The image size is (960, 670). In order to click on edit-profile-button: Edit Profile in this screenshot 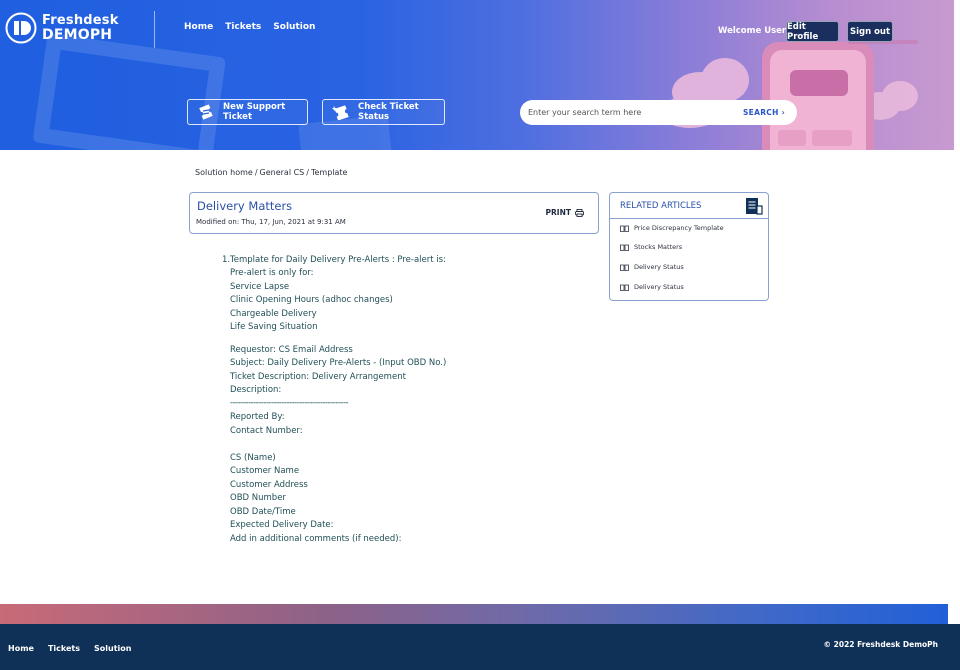, I will do `click(812, 31)`.